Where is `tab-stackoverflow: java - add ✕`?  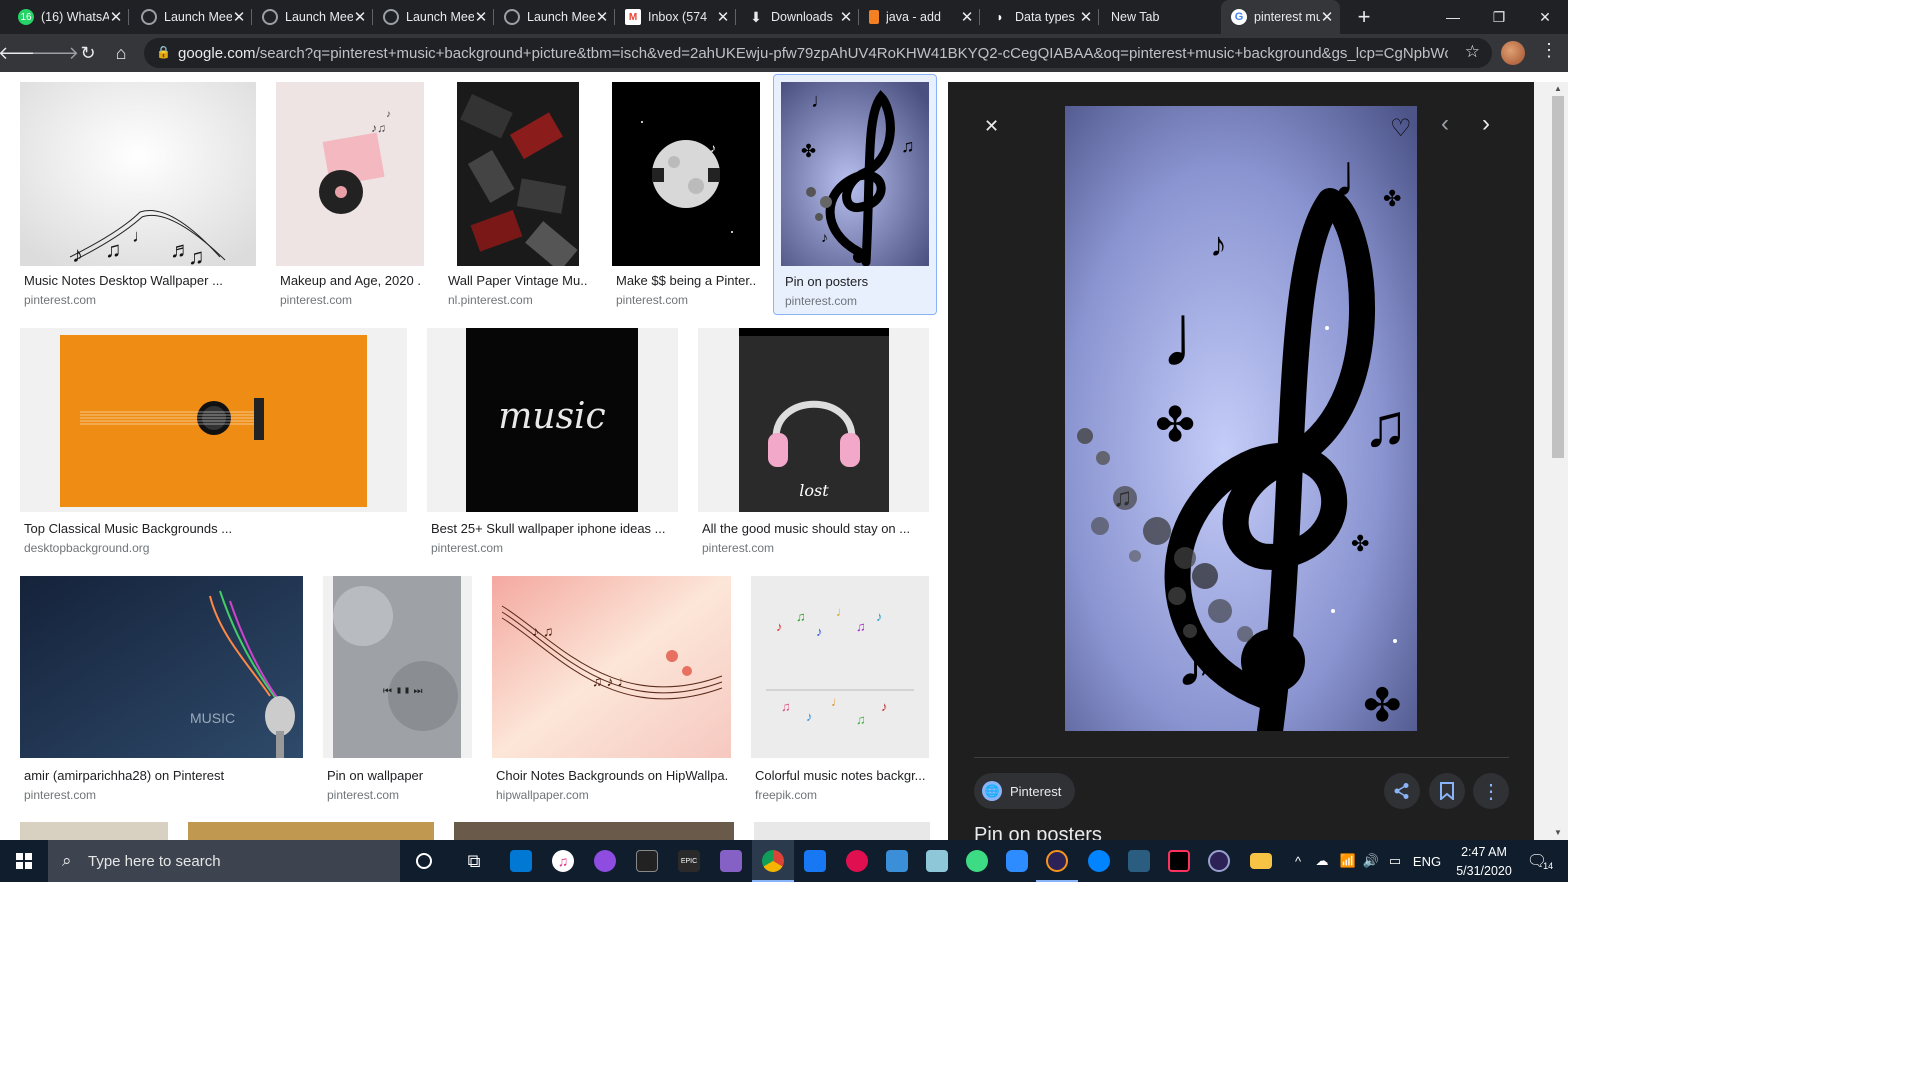
tab-stackoverflow: java - add ✕ is located at coordinates (919, 17).